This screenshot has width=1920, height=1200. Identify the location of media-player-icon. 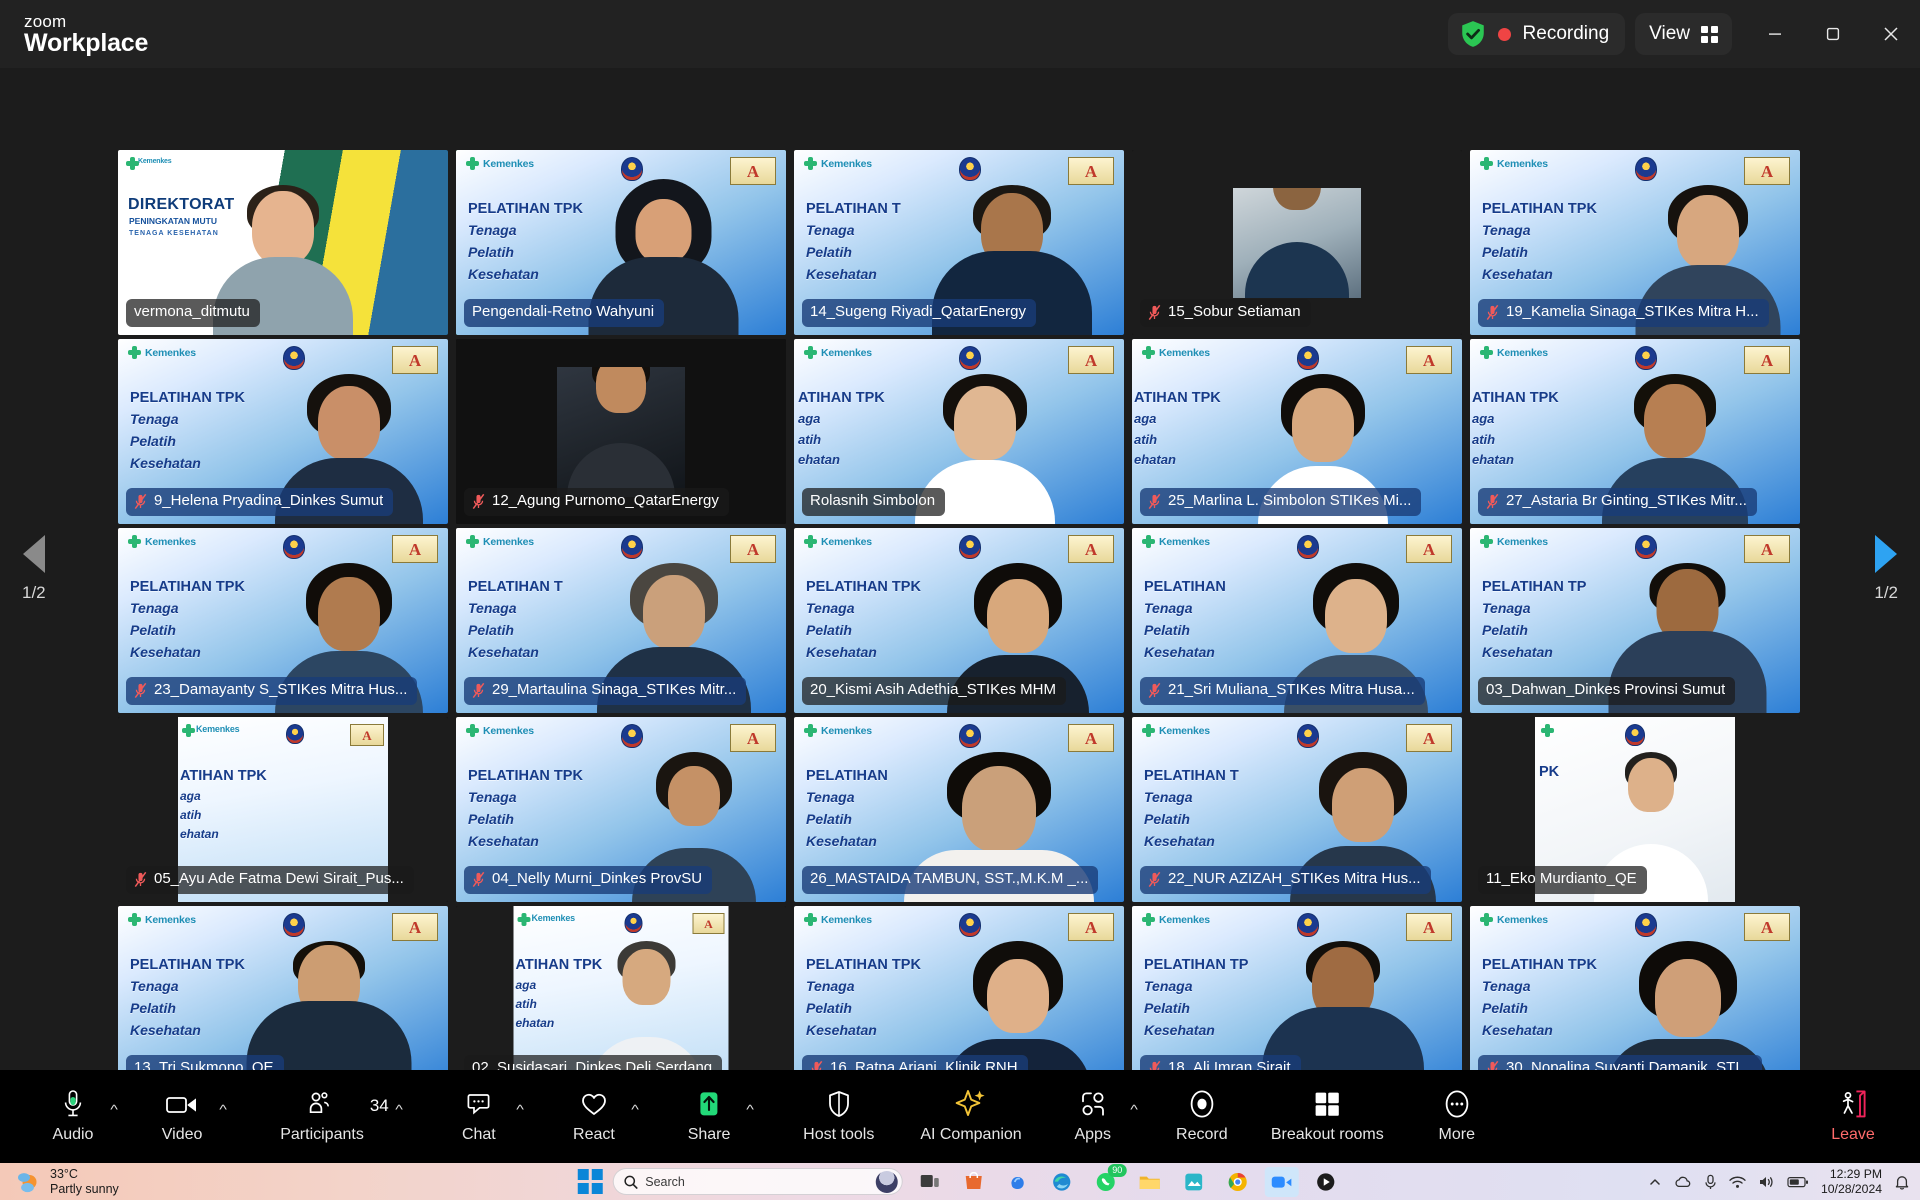
(1325, 1182).